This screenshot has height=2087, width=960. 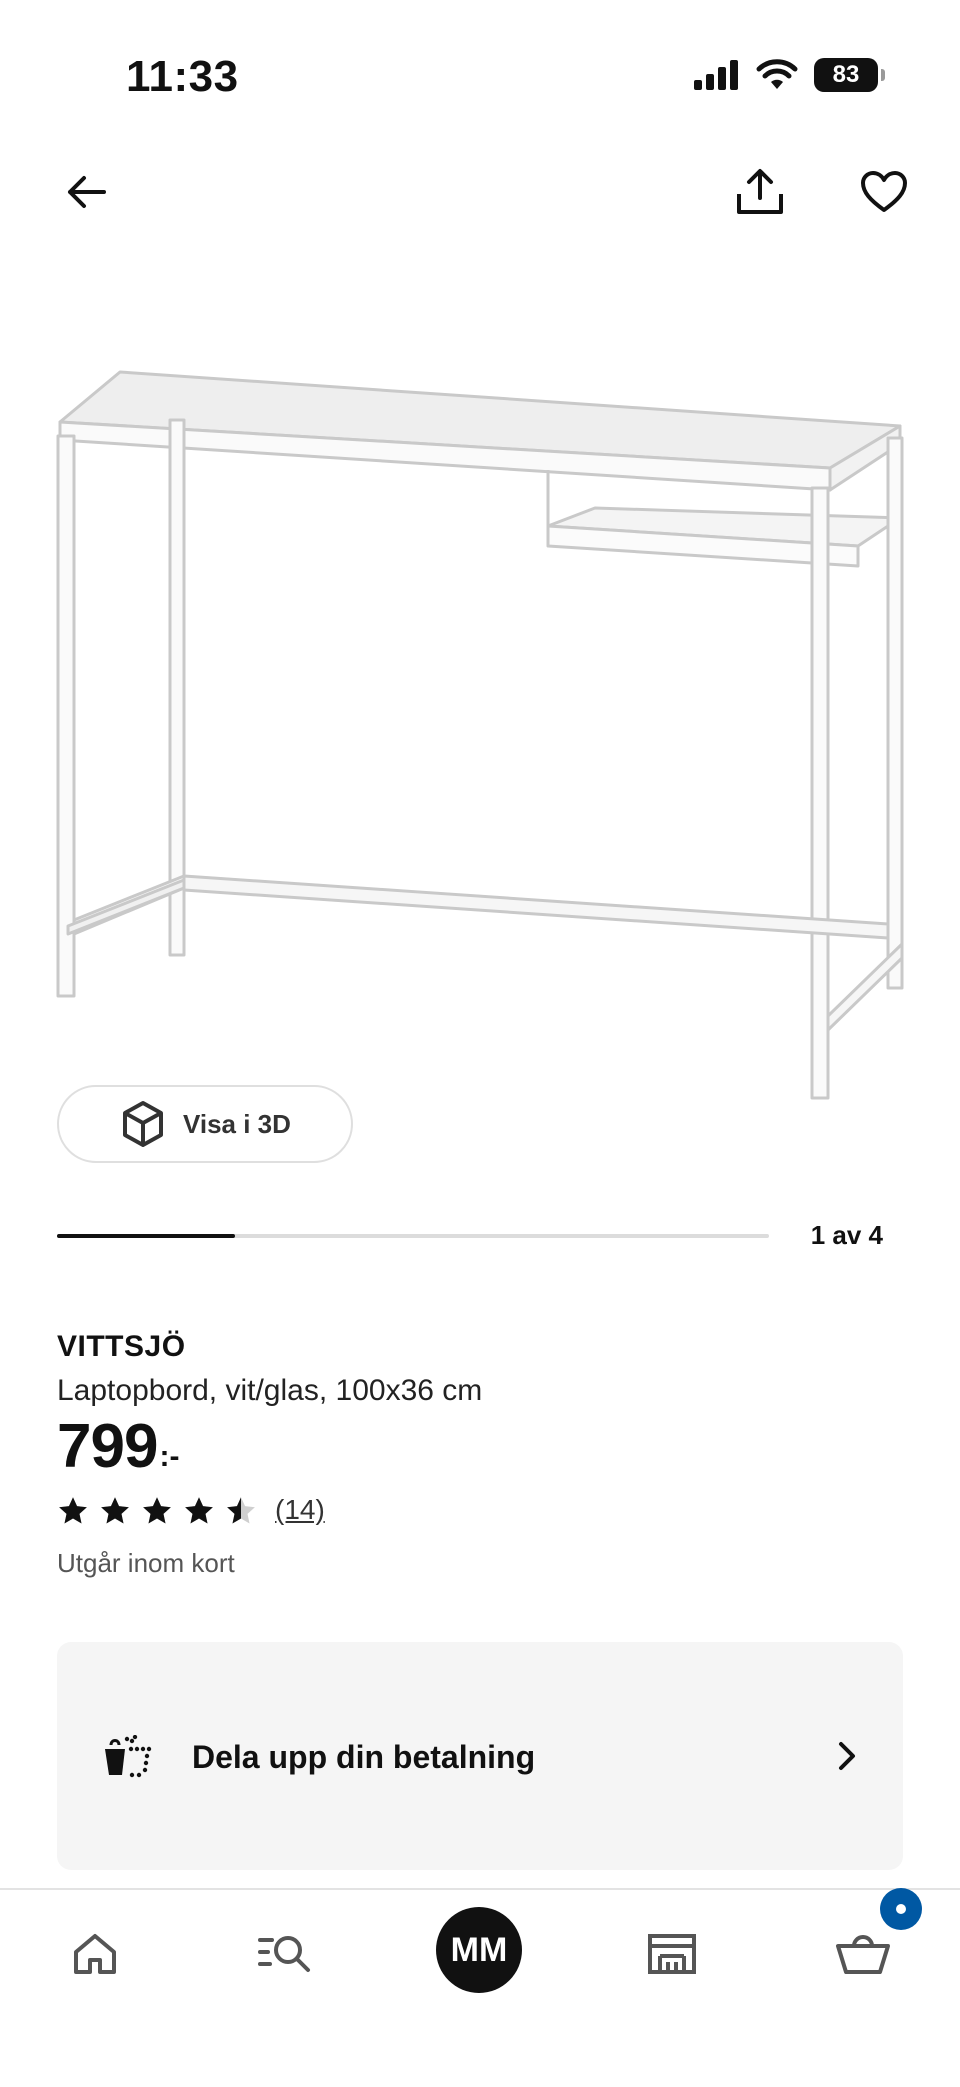 I want to click on tab-search, so click(x=286, y=1954).